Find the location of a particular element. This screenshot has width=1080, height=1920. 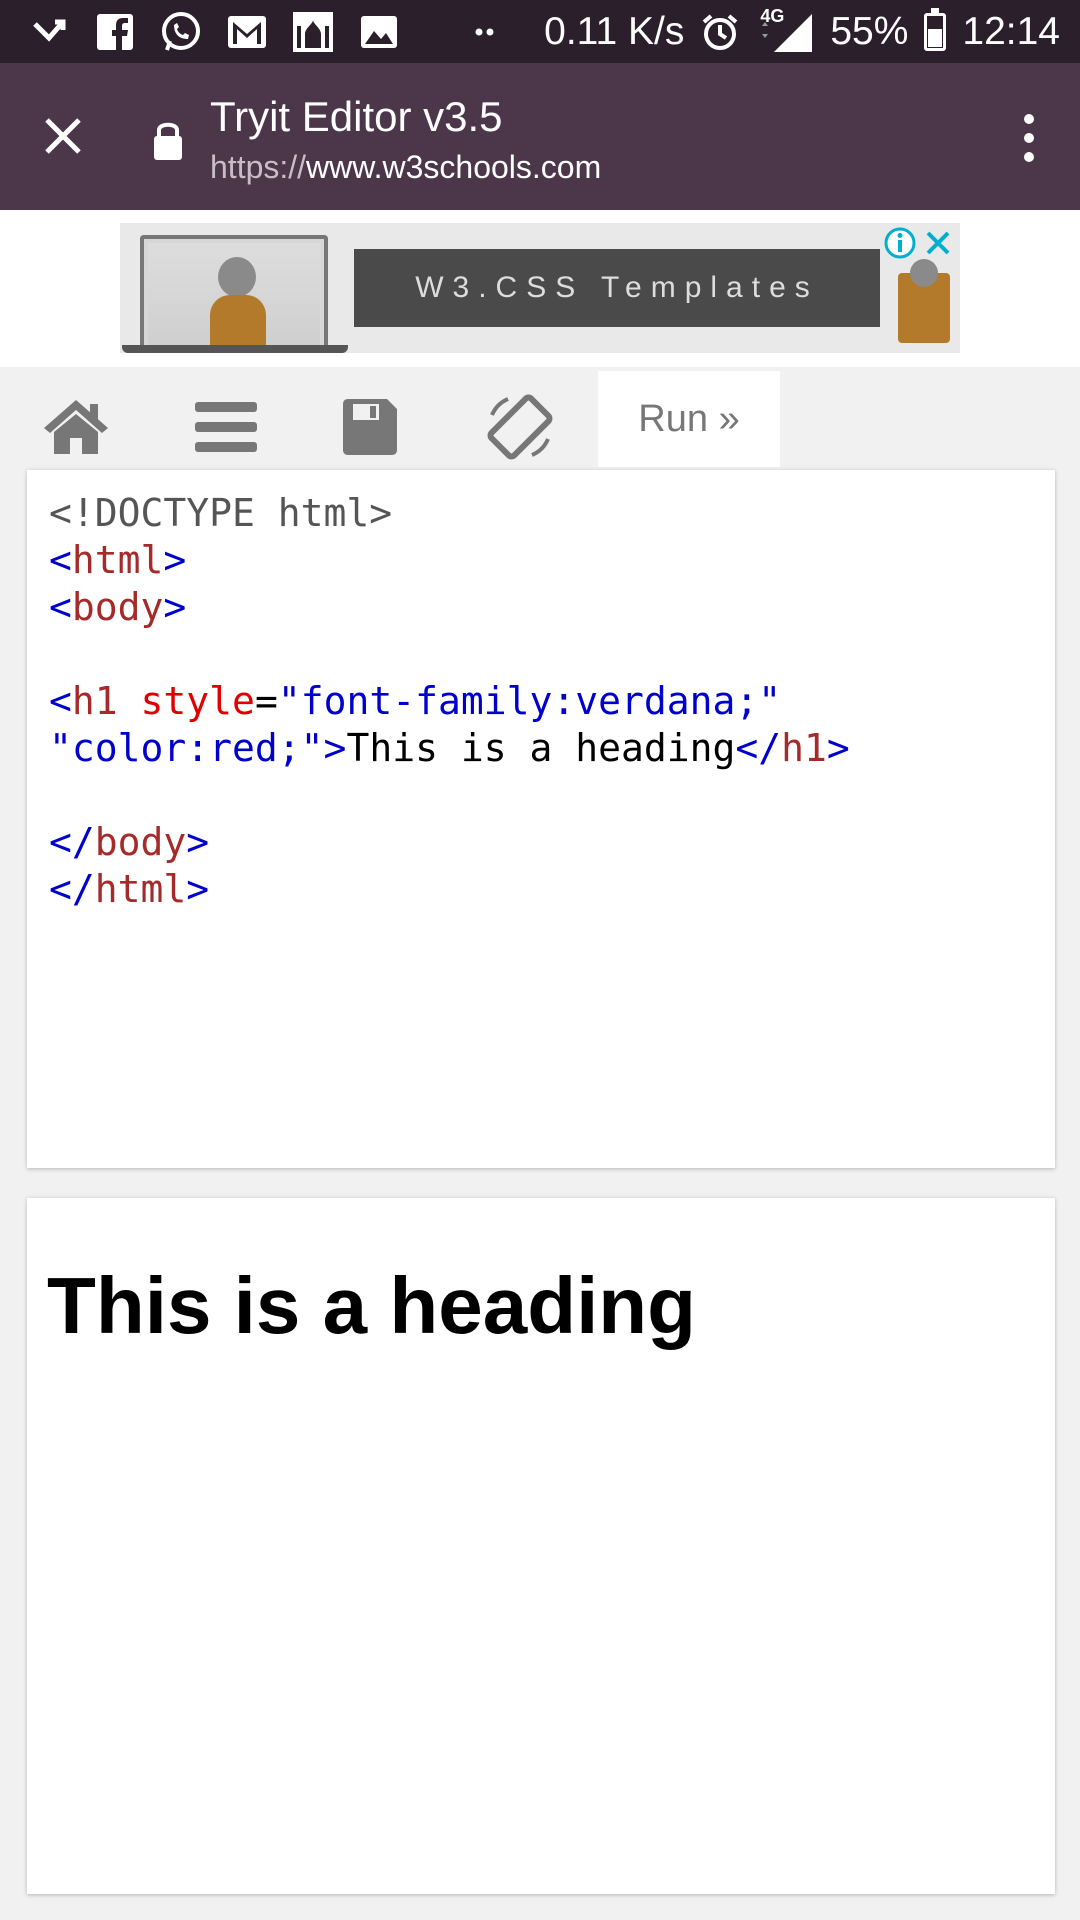

ad-banner-text: W3.CSS Templates is located at coordinates (617, 288).